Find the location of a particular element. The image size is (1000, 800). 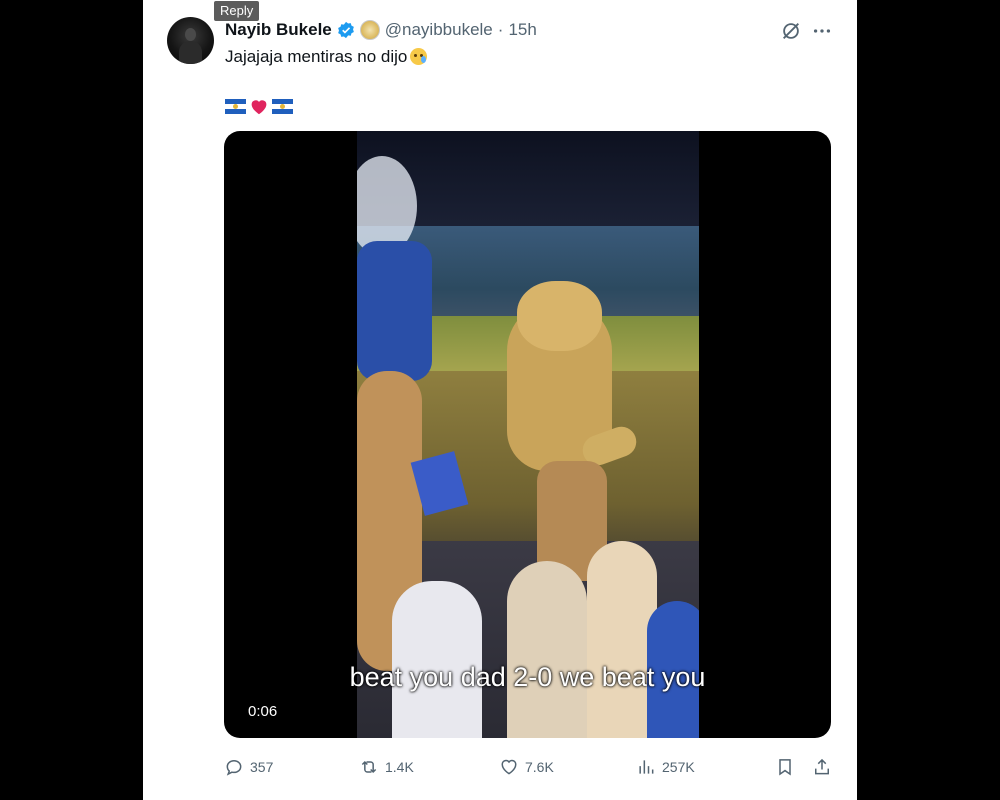

reply-icon is located at coordinates (234, 767).